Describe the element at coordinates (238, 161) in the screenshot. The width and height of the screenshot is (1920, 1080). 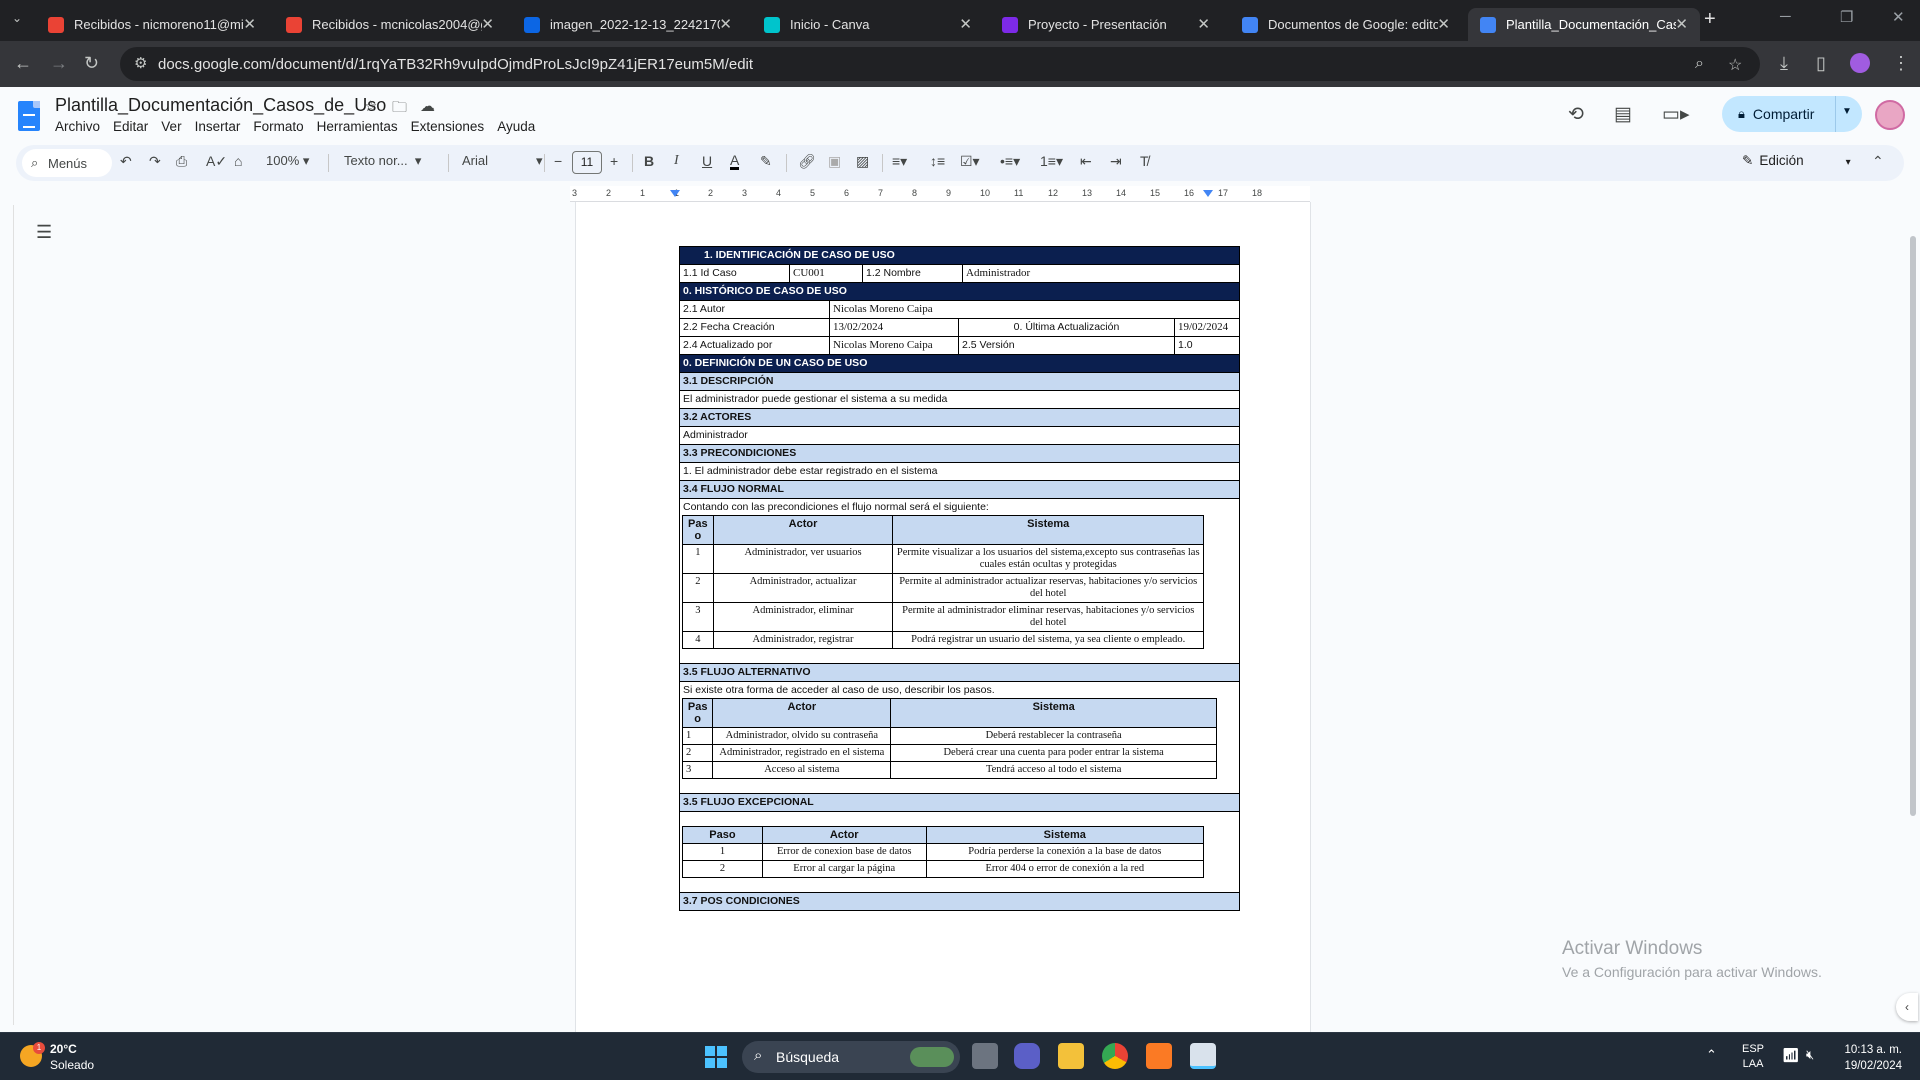
I see `paint-format-icon: ⌂` at that location.